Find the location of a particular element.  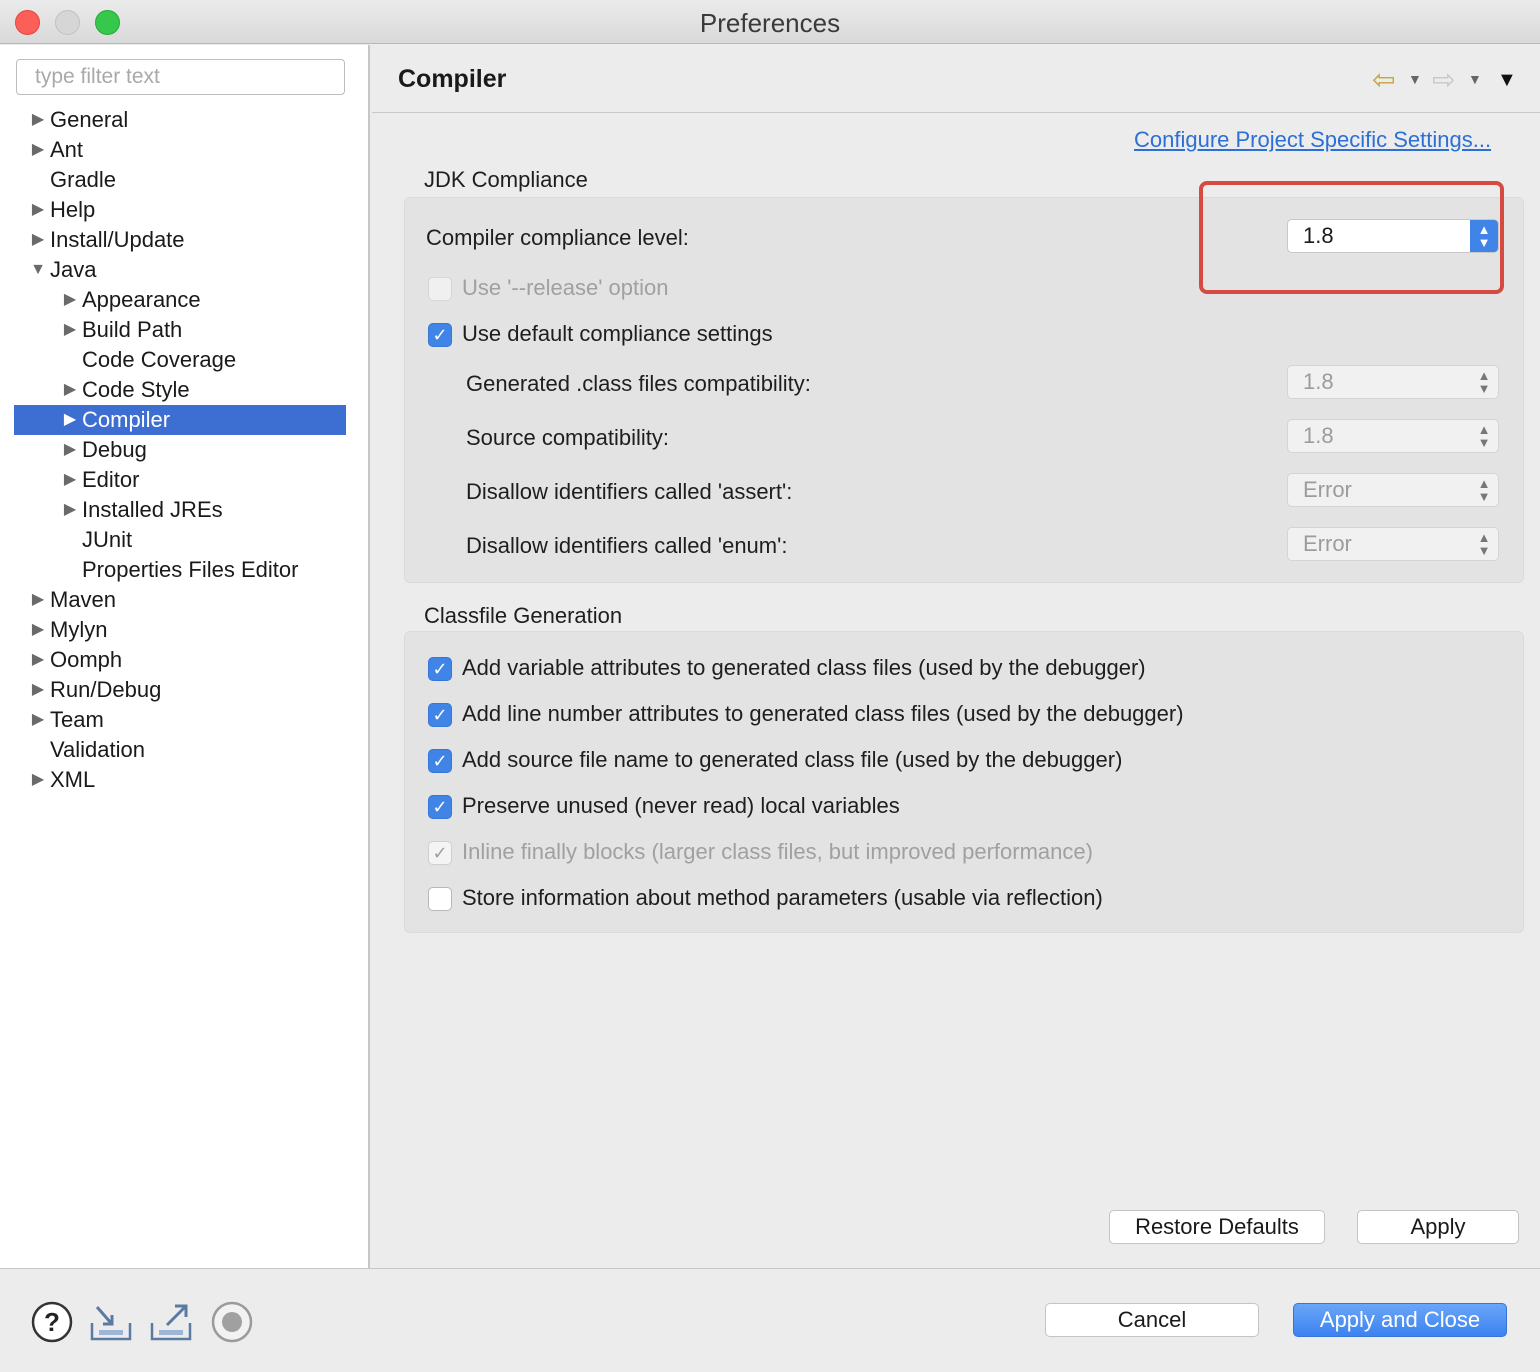

tree-item-label: Code Coverage is located at coordinates (159, 359).